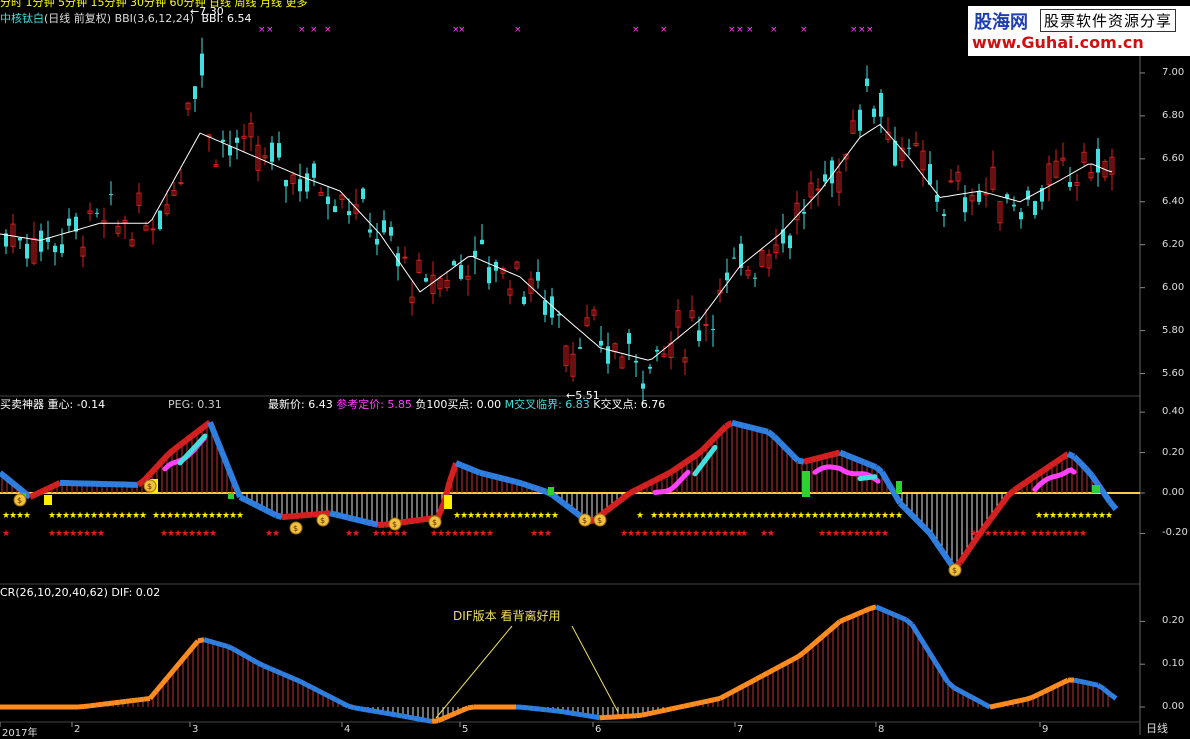 The width and height of the screenshot is (1190, 739). Describe the element at coordinates (77, 404) in the screenshot. I see `center-value: 重心: -0.14` at that location.